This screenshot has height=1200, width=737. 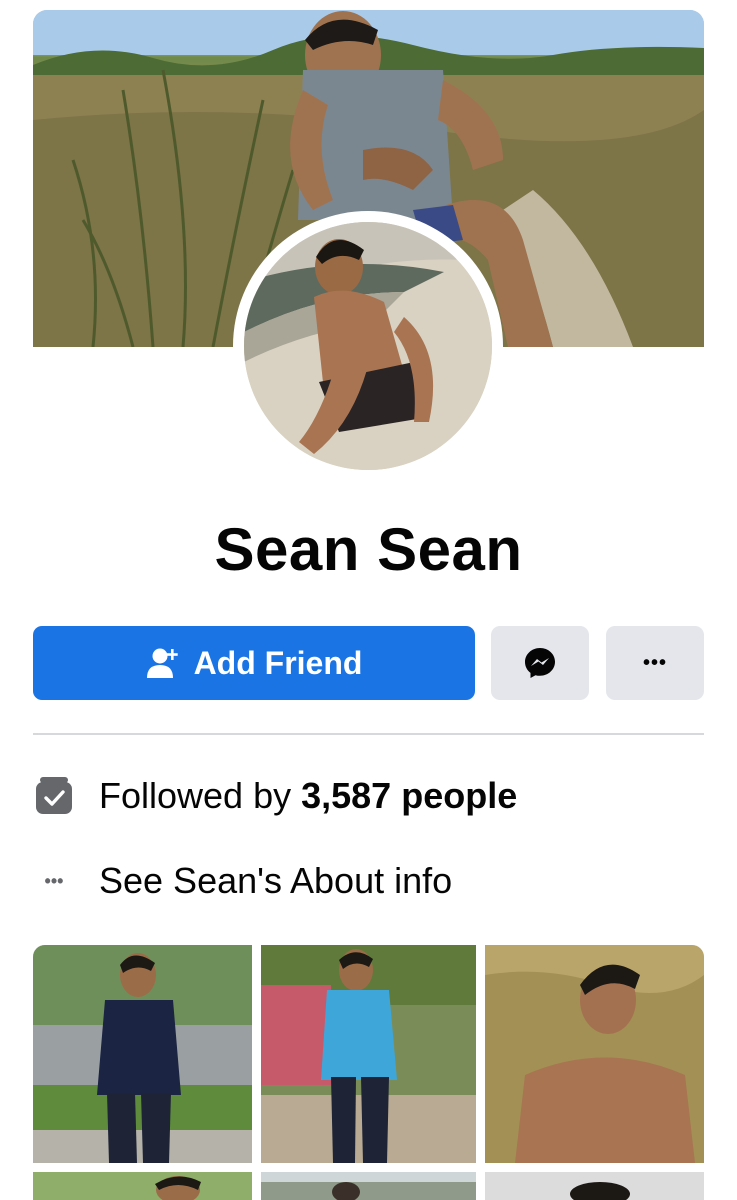 What do you see at coordinates (54, 880) in the screenshot?
I see `about-dots-icon: •••` at bounding box center [54, 880].